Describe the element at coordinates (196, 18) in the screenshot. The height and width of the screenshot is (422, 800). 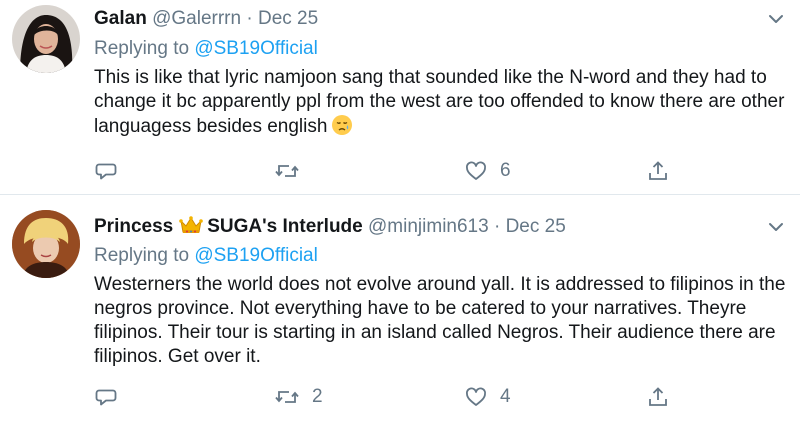
I see `user-handle: @Galerrrn` at that location.